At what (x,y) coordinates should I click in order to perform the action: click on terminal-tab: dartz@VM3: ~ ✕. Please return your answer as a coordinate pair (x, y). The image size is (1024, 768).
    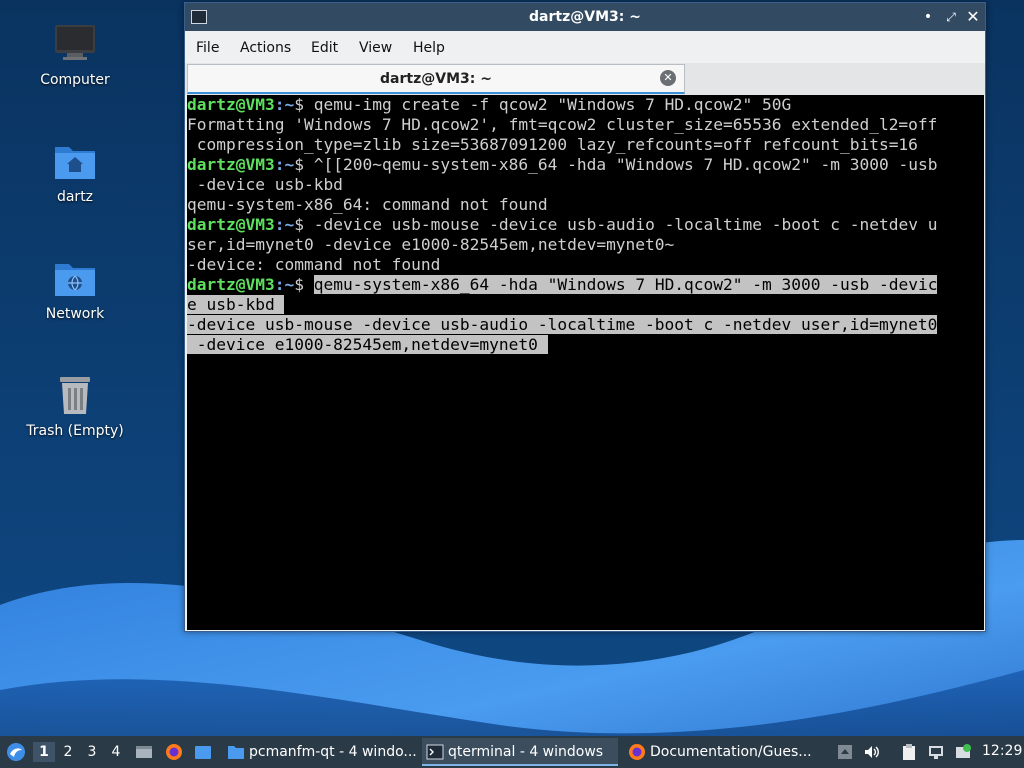
    Looking at the image, I should click on (436, 79).